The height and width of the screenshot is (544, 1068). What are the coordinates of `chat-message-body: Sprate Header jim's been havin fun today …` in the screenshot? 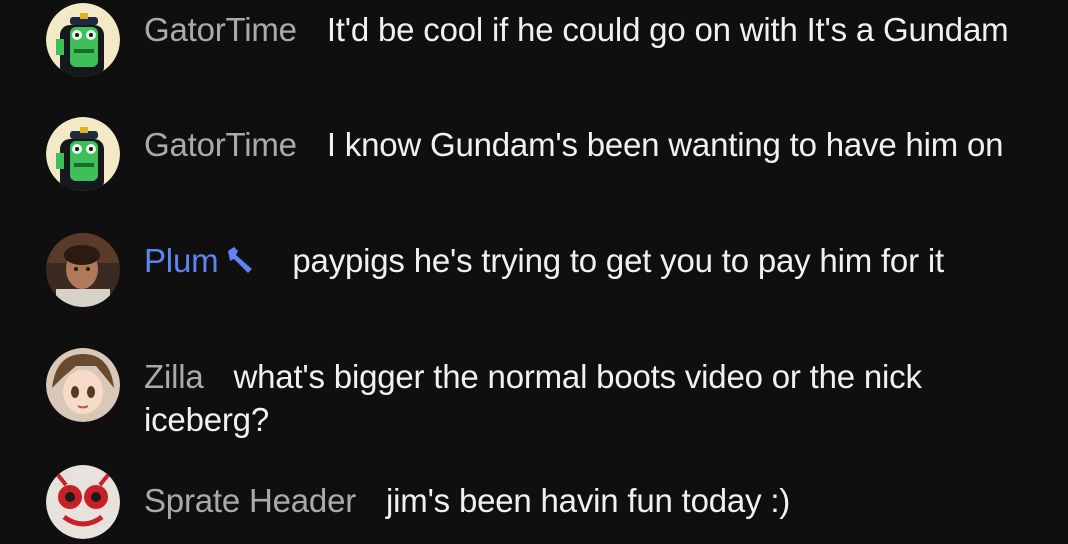 It's located at (584, 500).